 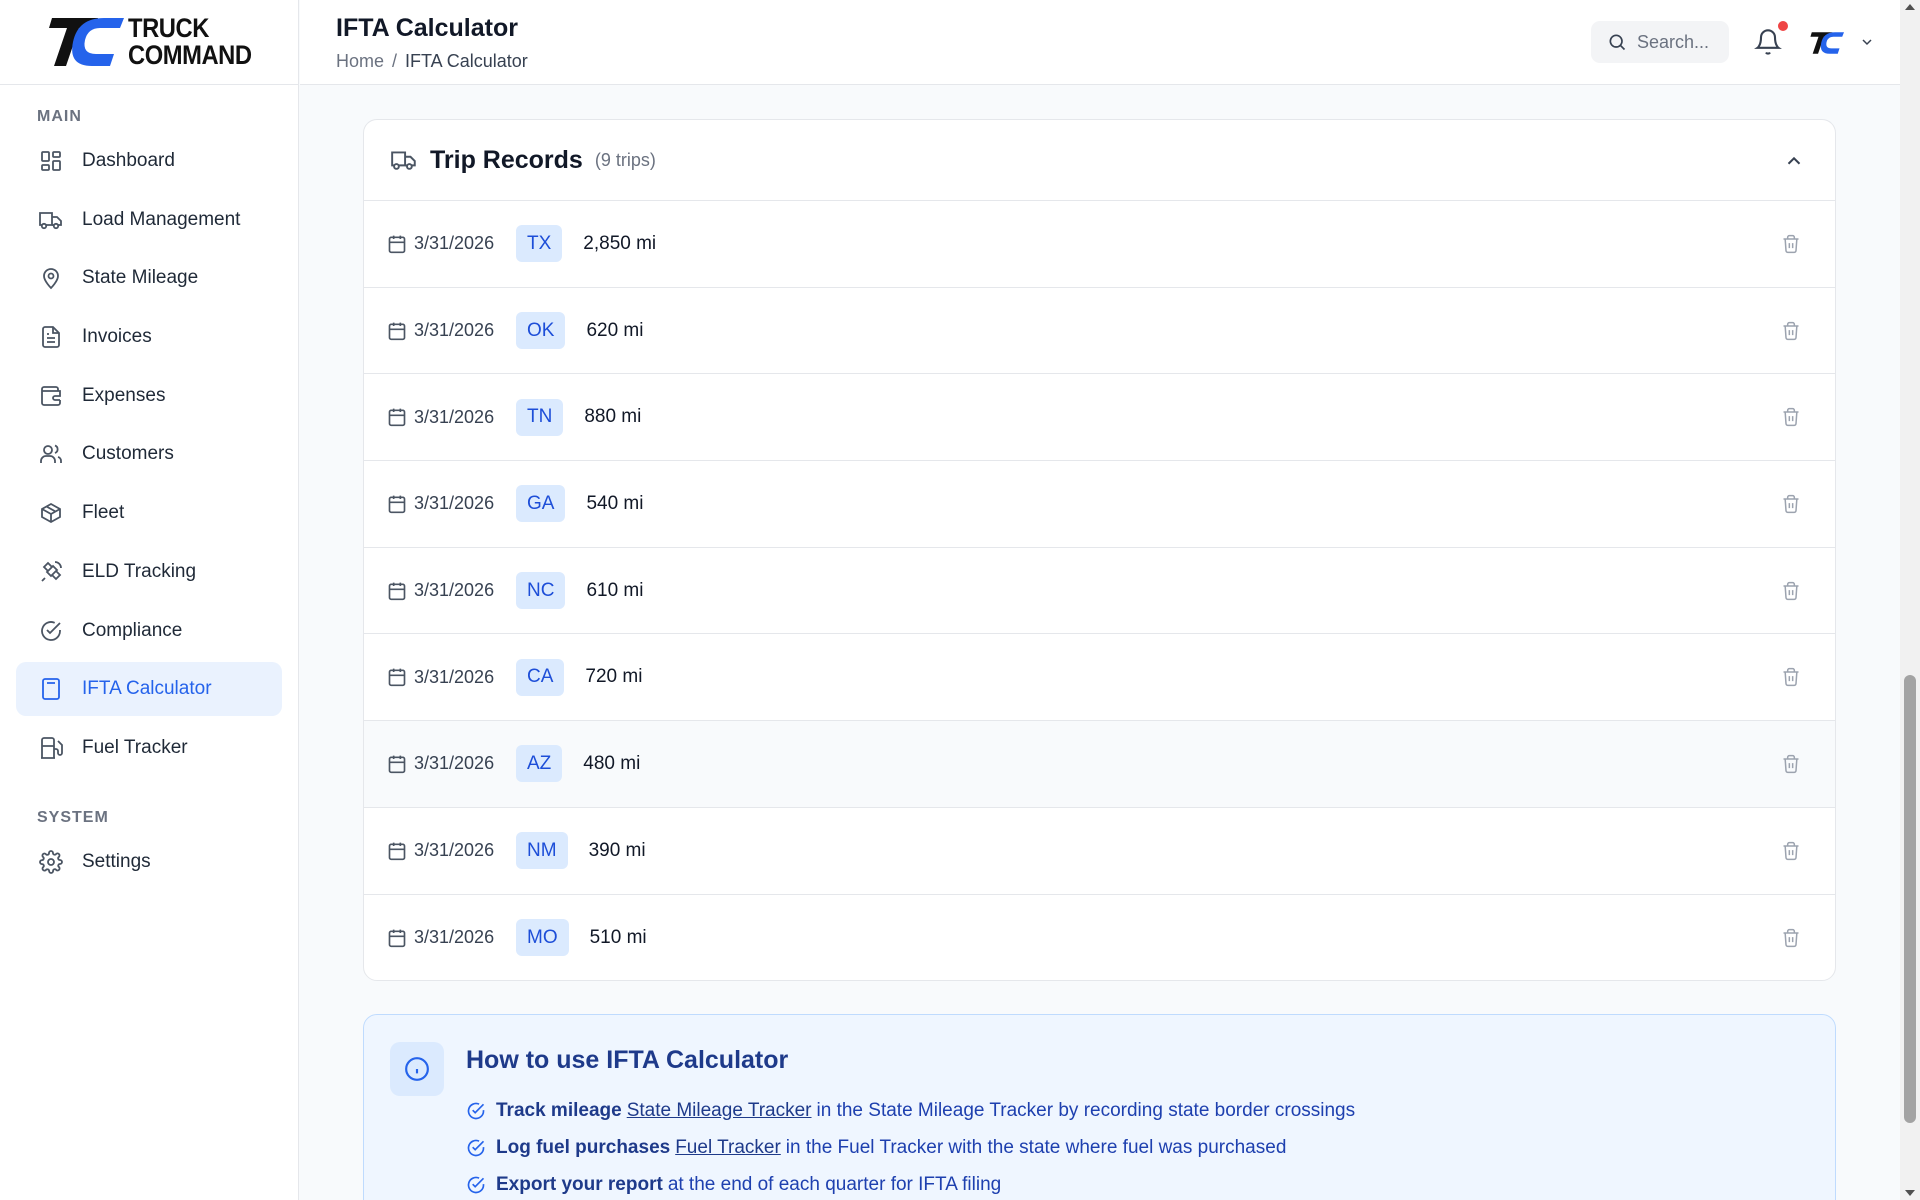 What do you see at coordinates (540, 417) in the screenshot?
I see `state-badge: TN` at bounding box center [540, 417].